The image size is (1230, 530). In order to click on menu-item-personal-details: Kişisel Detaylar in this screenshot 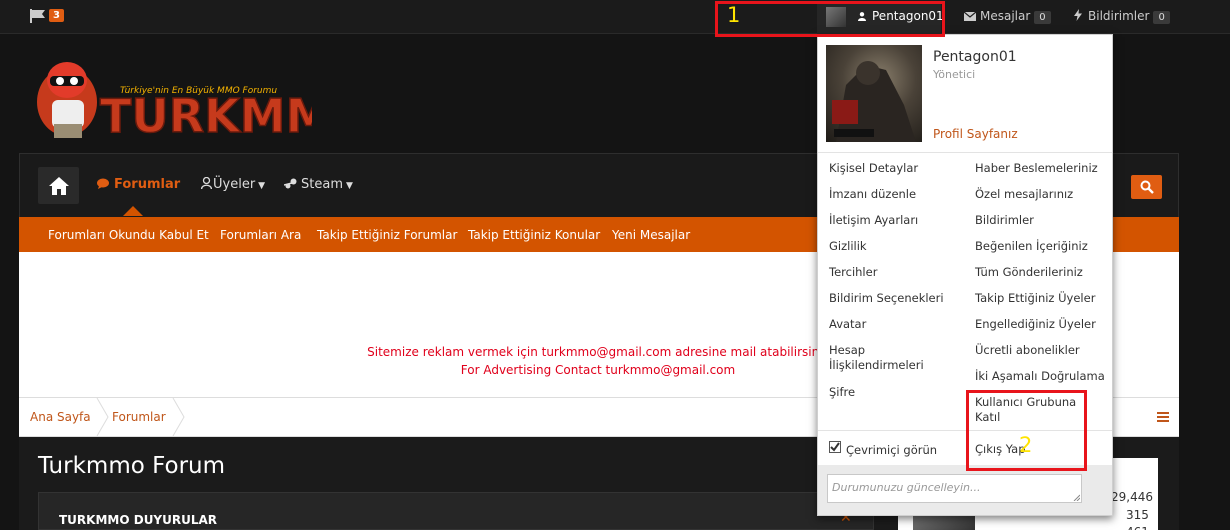, I will do `click(873, 168)`.